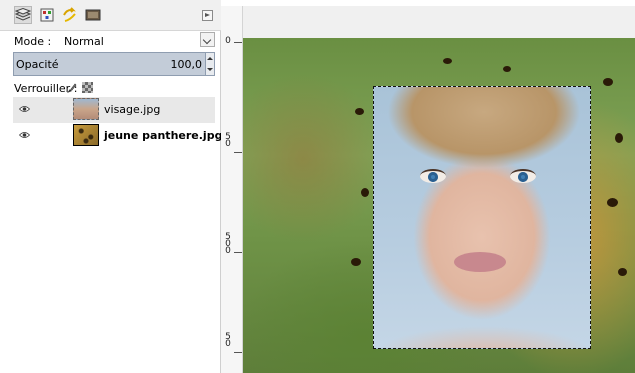  I want to click on mode-label: Mode :, so click(33, 41).